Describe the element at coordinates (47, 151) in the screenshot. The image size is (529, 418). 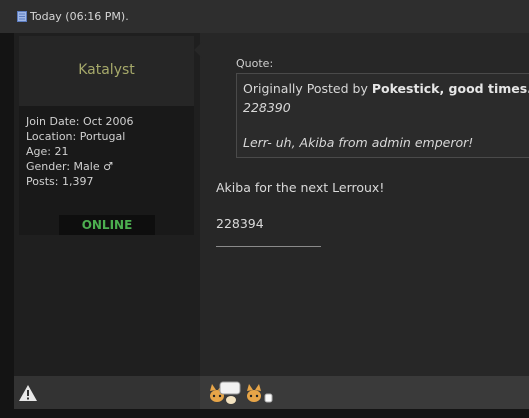
I see `age: Age: 21` at that location.